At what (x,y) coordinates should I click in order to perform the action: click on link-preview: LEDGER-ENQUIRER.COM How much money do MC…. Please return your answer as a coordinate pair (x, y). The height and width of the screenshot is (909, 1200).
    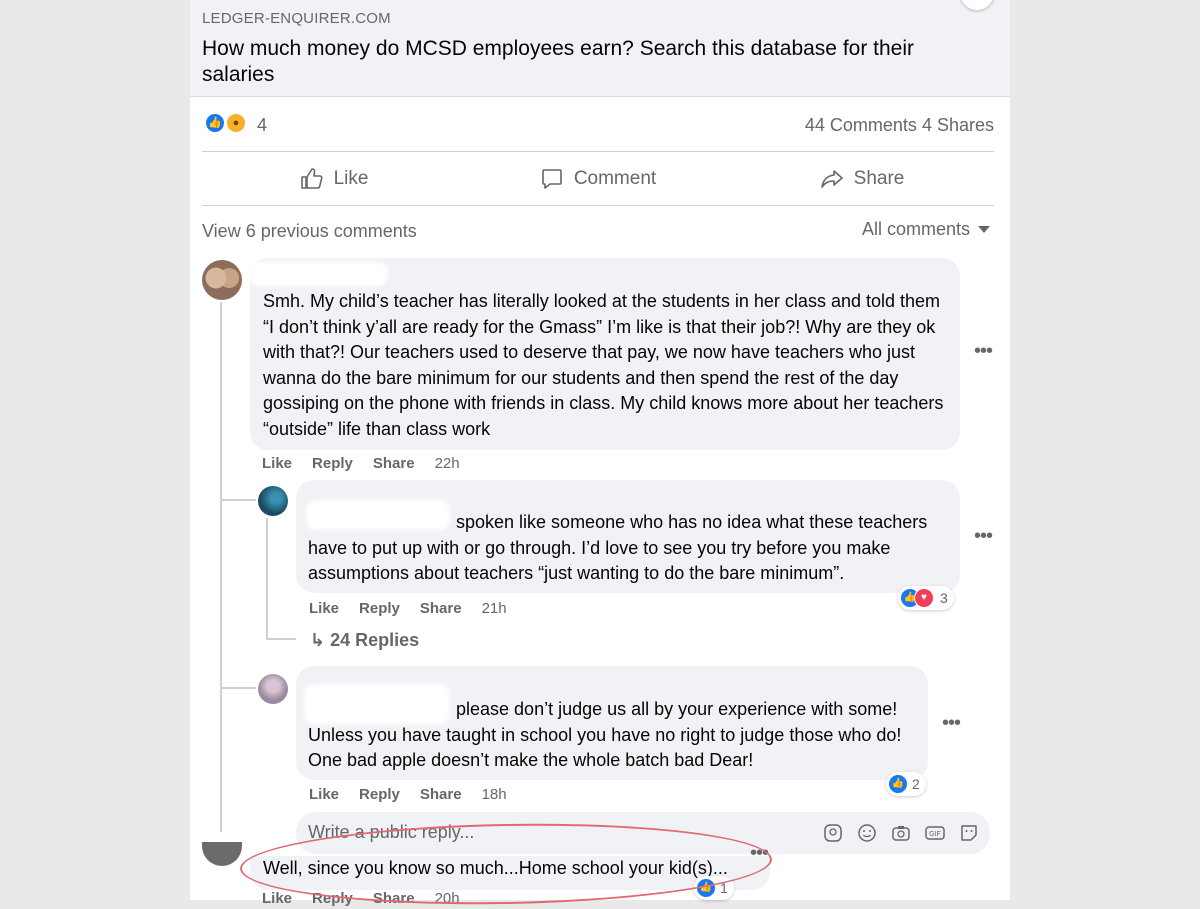
    Looking at the image, I should click on (600, 48).